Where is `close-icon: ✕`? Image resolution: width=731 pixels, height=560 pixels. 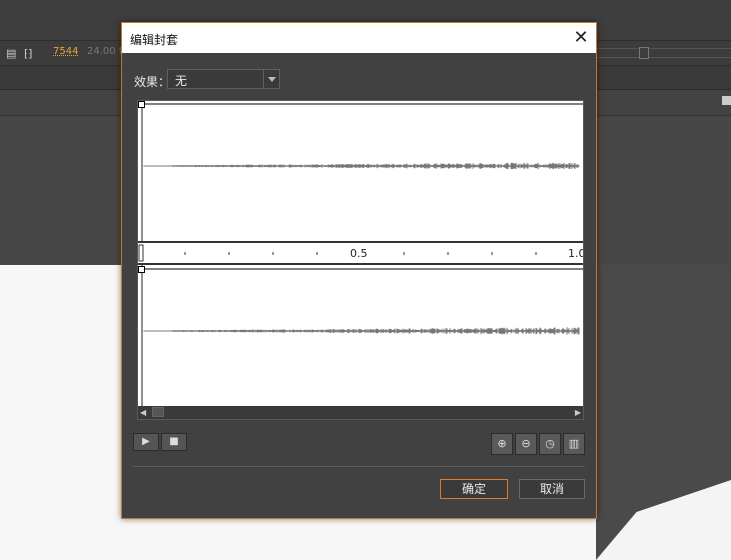
close-icon: ✕ is located at coordinates (581, 38).